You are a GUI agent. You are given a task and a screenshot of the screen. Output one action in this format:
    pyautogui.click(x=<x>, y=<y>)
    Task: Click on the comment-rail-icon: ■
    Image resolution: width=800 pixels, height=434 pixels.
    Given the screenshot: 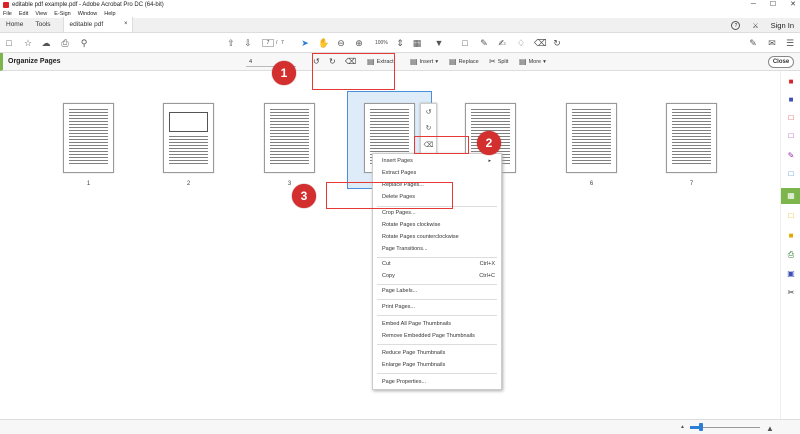 What is the action you would take?
    pyautogui.click(x=791, y=236)
    